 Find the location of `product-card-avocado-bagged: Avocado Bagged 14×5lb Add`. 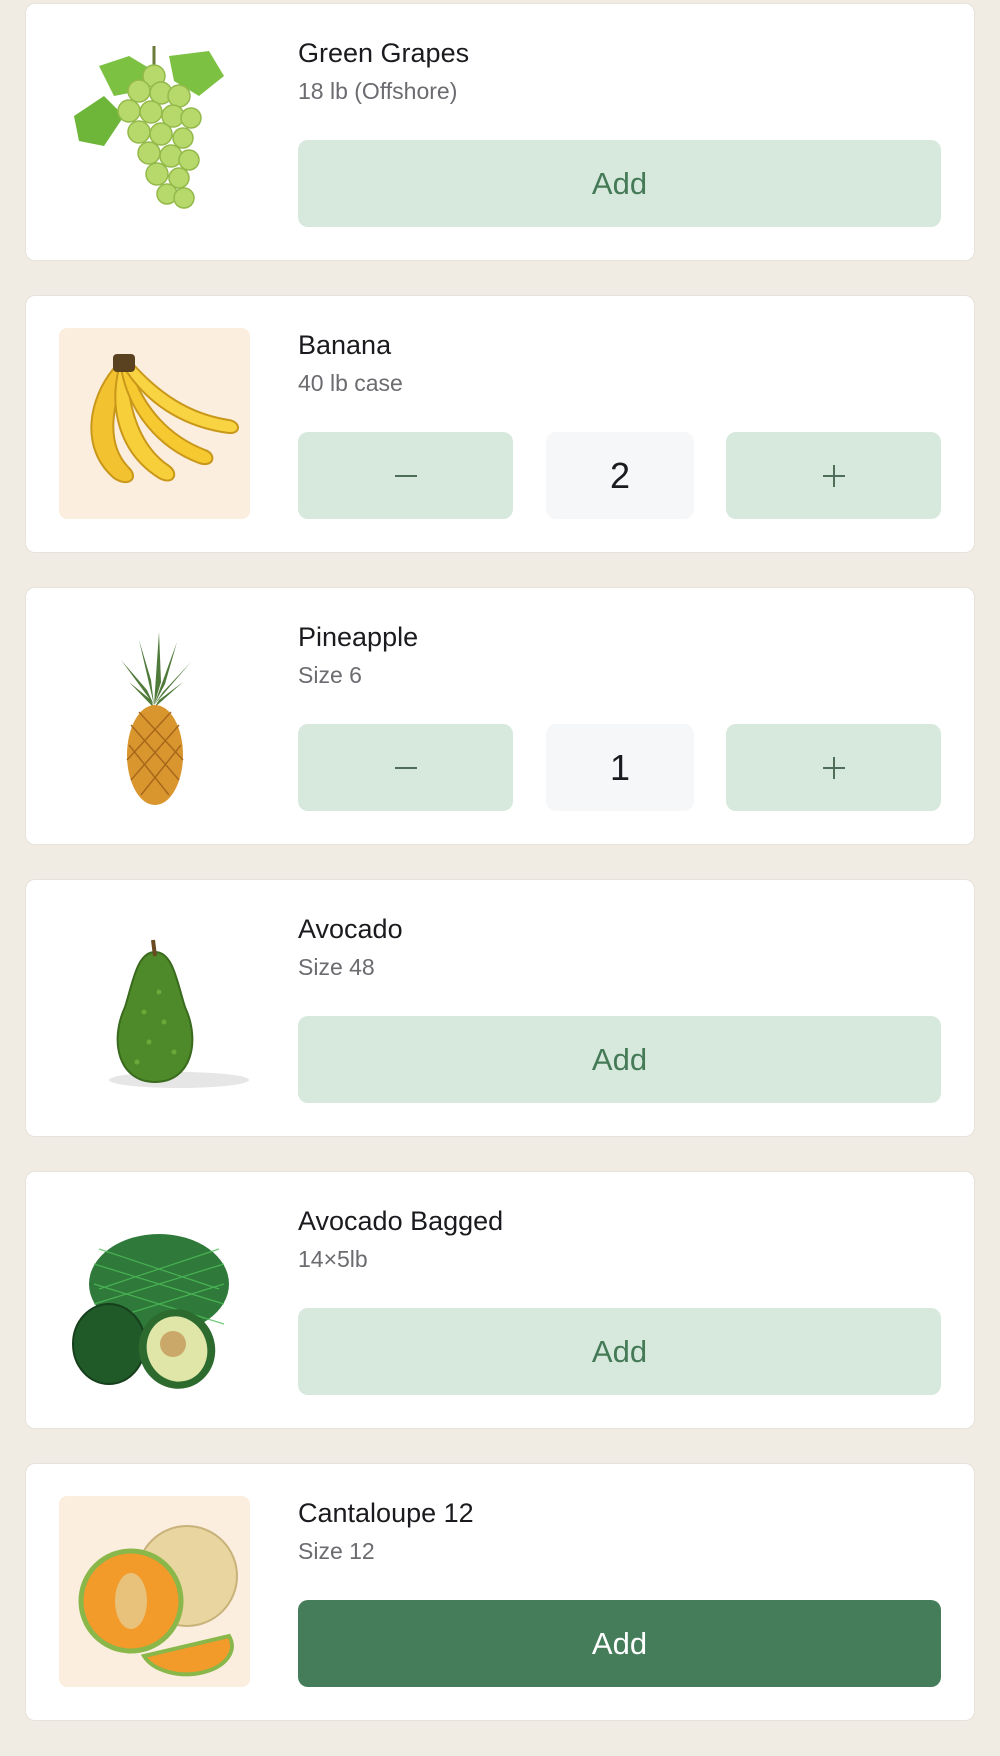

product-card-avocado-bagged: Avocado Bagged 14×5lb Add is located at coordinates (500, 1300).